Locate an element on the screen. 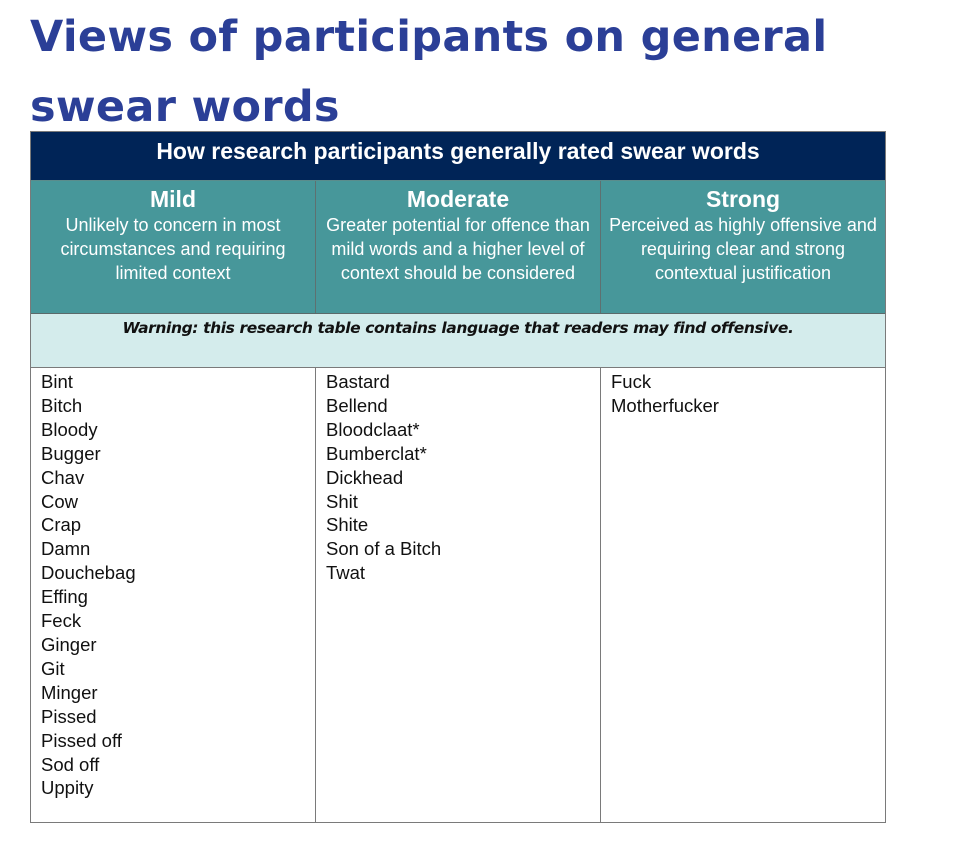 Image resolution: width=961 pixels, height=851 pixels. page-title-line-2: swear words is located at coordinates (185, 107).